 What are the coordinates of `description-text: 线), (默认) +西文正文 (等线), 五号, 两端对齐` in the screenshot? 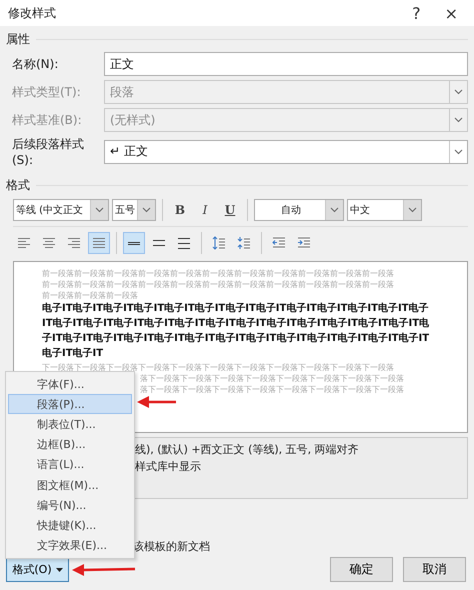 It's located at (247, 449).